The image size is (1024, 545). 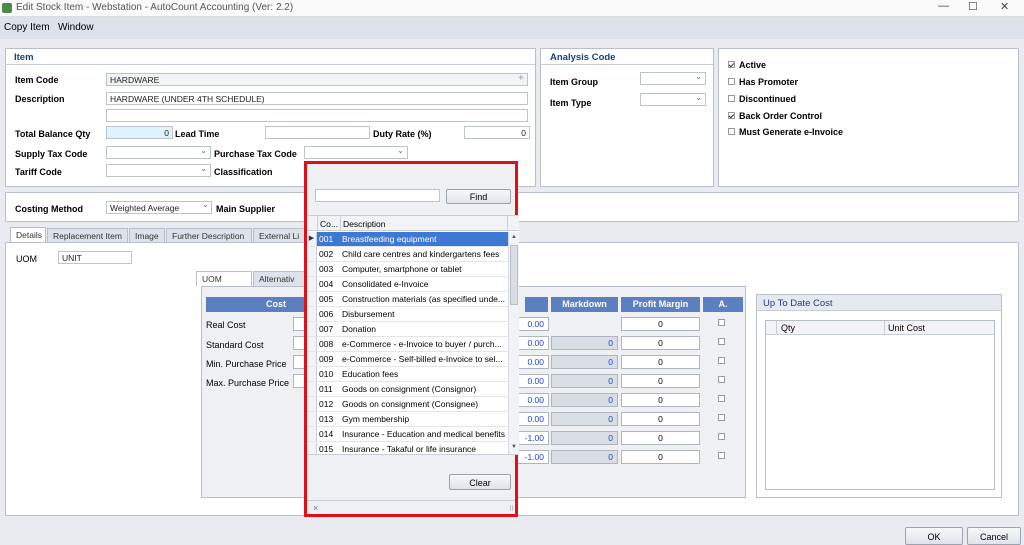 What do you see at coordinates (973, 6) in the screenshot?
I see `maximize-button: ☐` at bounding box center [973, 6].